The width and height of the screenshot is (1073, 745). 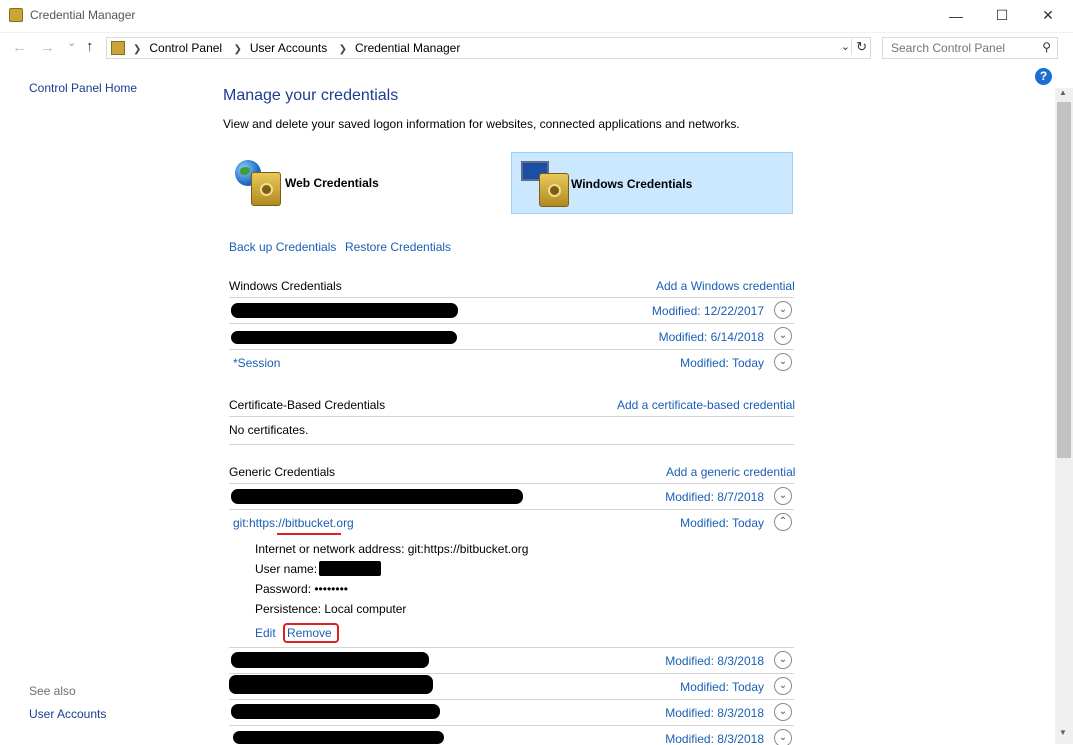 What do you see at coordinates (288, 48) in the screenshot?
I see `breadcrumb-user-accounts: User Accounts` at bounding box center [288, 48].